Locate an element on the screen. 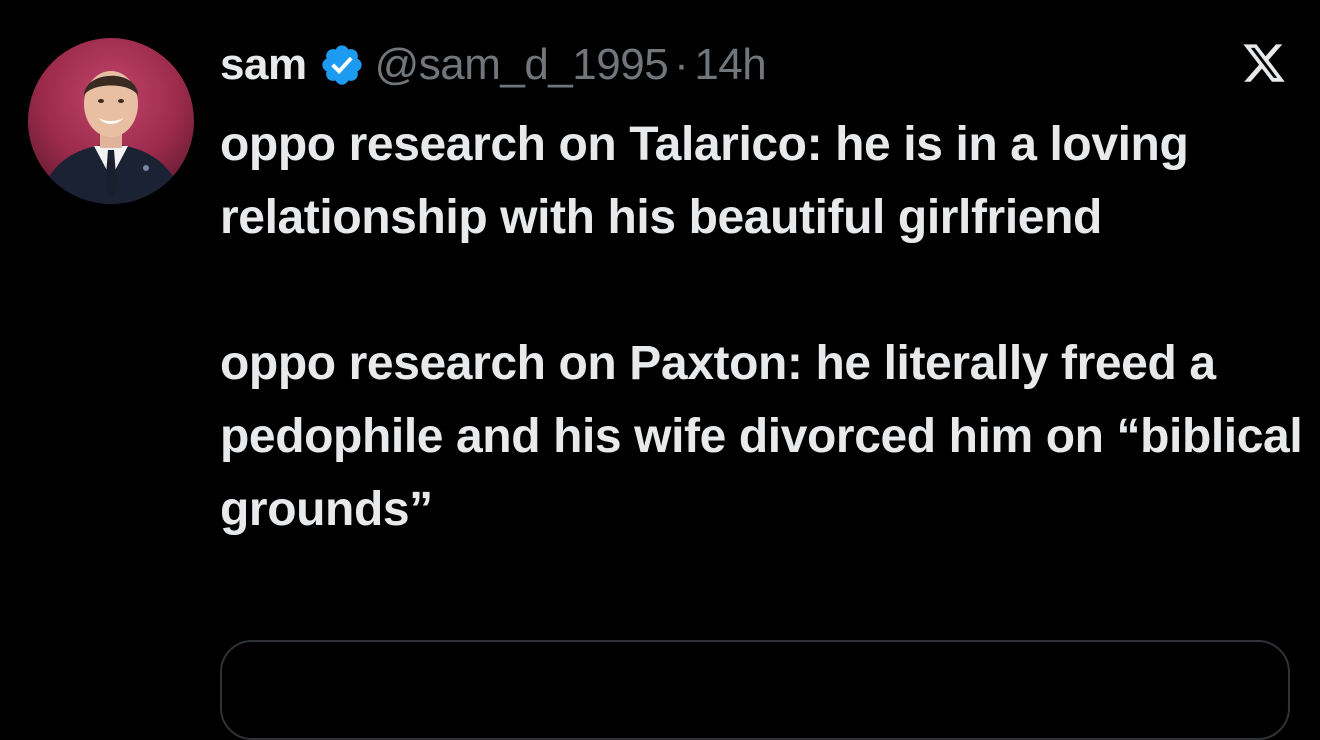  author-handle: @sam_d_1995 is located at coordinates (522, 65).